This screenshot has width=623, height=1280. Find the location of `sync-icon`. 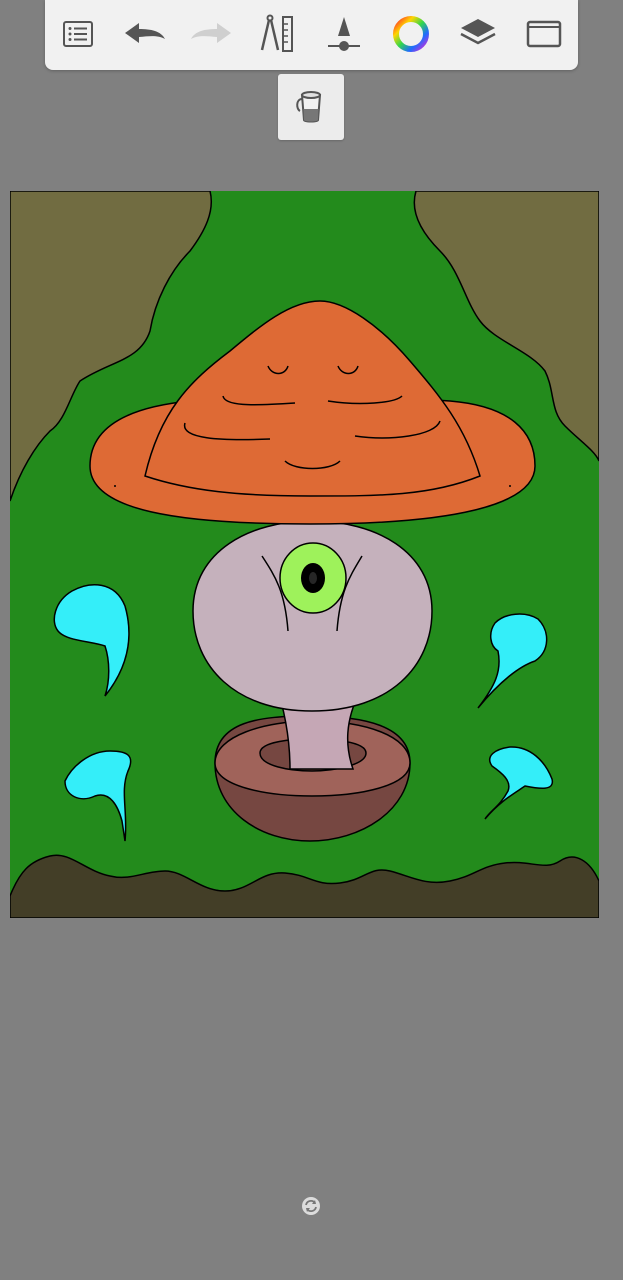

sync-icon is located at coordinates (311, 1206).